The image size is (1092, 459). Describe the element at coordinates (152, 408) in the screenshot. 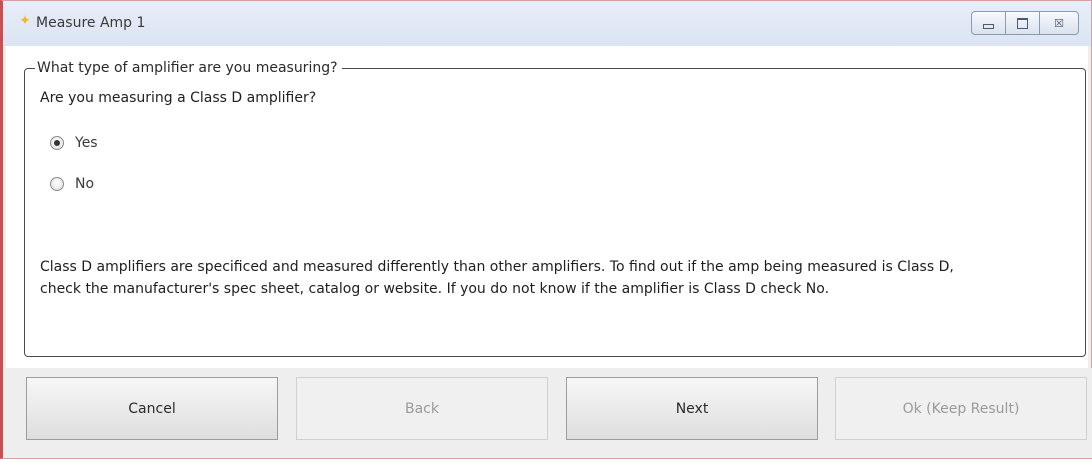

I see `cancel-button: Cancel` at that location.